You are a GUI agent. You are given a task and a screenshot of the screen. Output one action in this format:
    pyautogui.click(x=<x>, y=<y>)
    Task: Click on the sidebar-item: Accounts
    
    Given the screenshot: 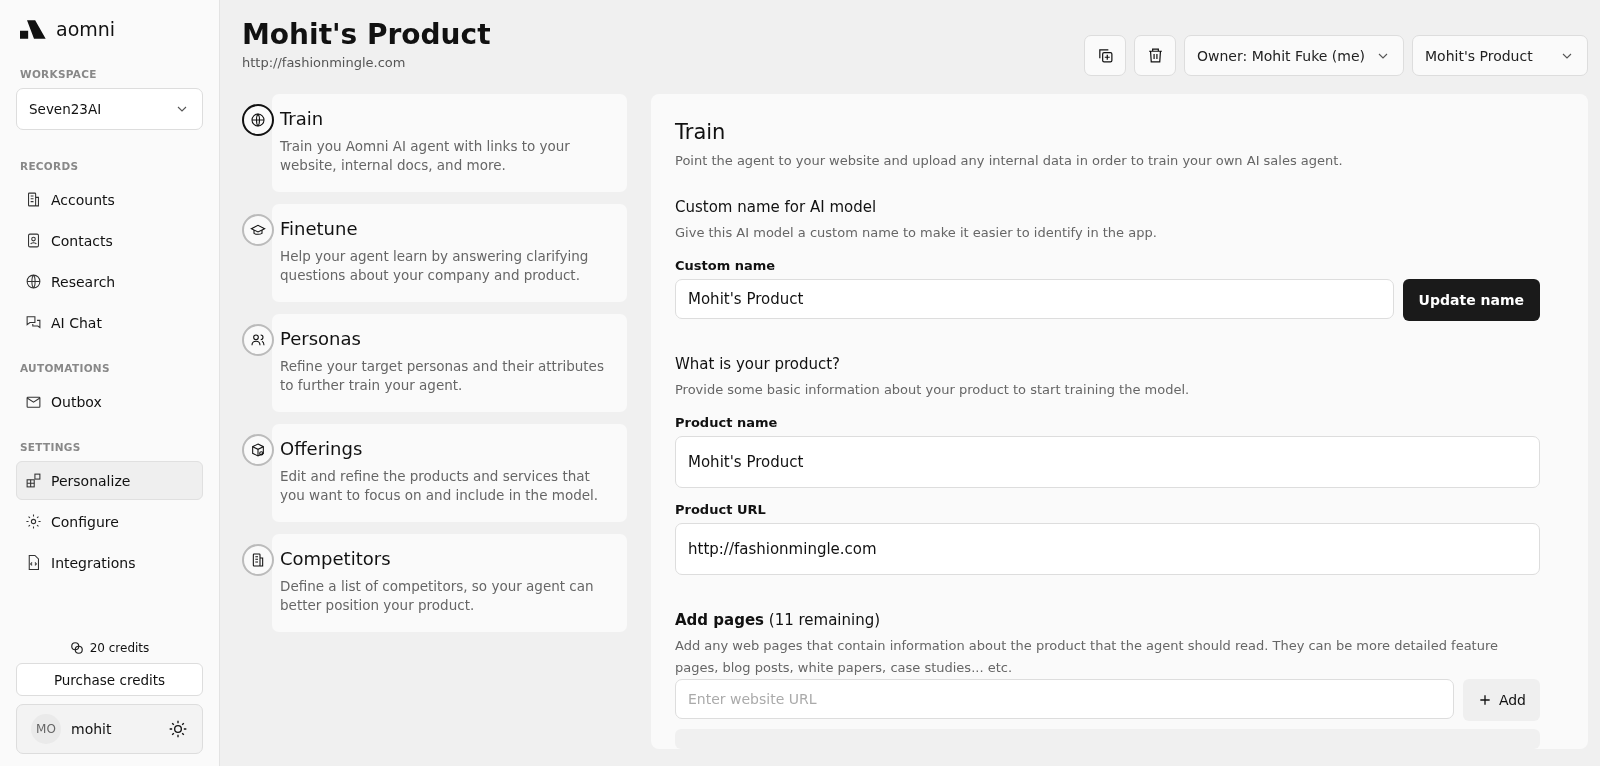 What is the action you would take?
    pyautogui.click(x=109, y=199)
    